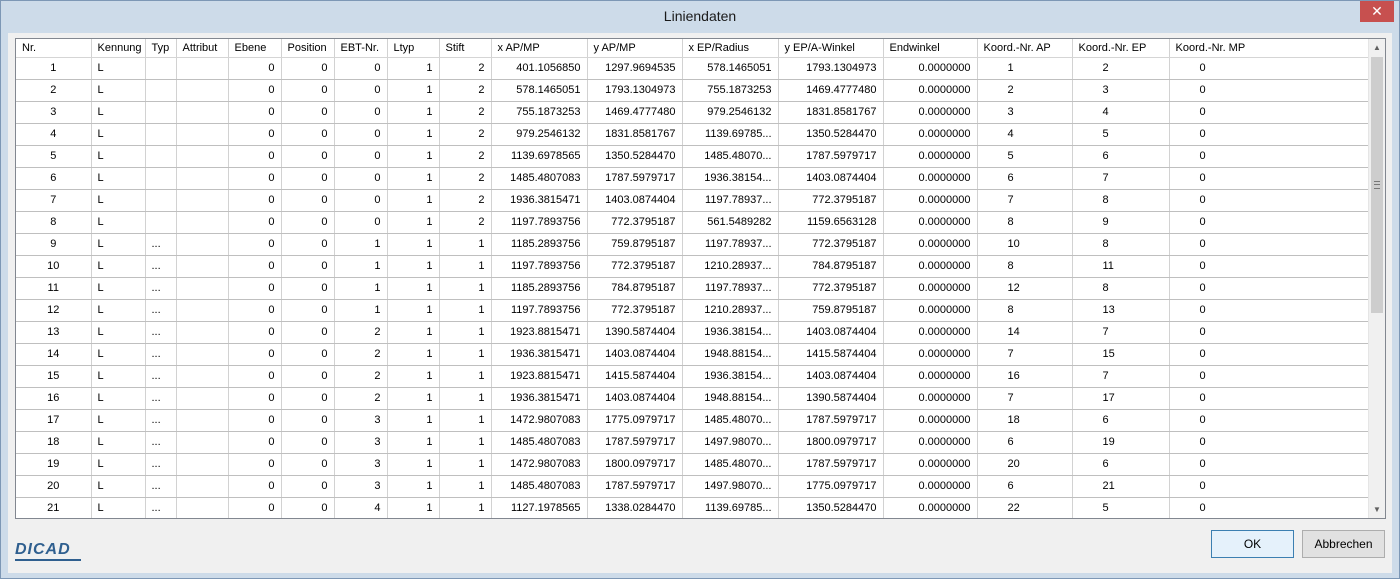 The height and width of the screenshot is (579, 1400). I want to click on table-cell: 3, so click(1121, 90).